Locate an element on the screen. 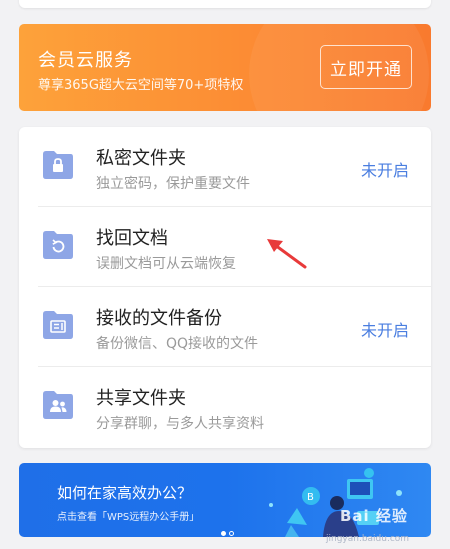  shared-folder-icon is located at coordinates (58, 405).